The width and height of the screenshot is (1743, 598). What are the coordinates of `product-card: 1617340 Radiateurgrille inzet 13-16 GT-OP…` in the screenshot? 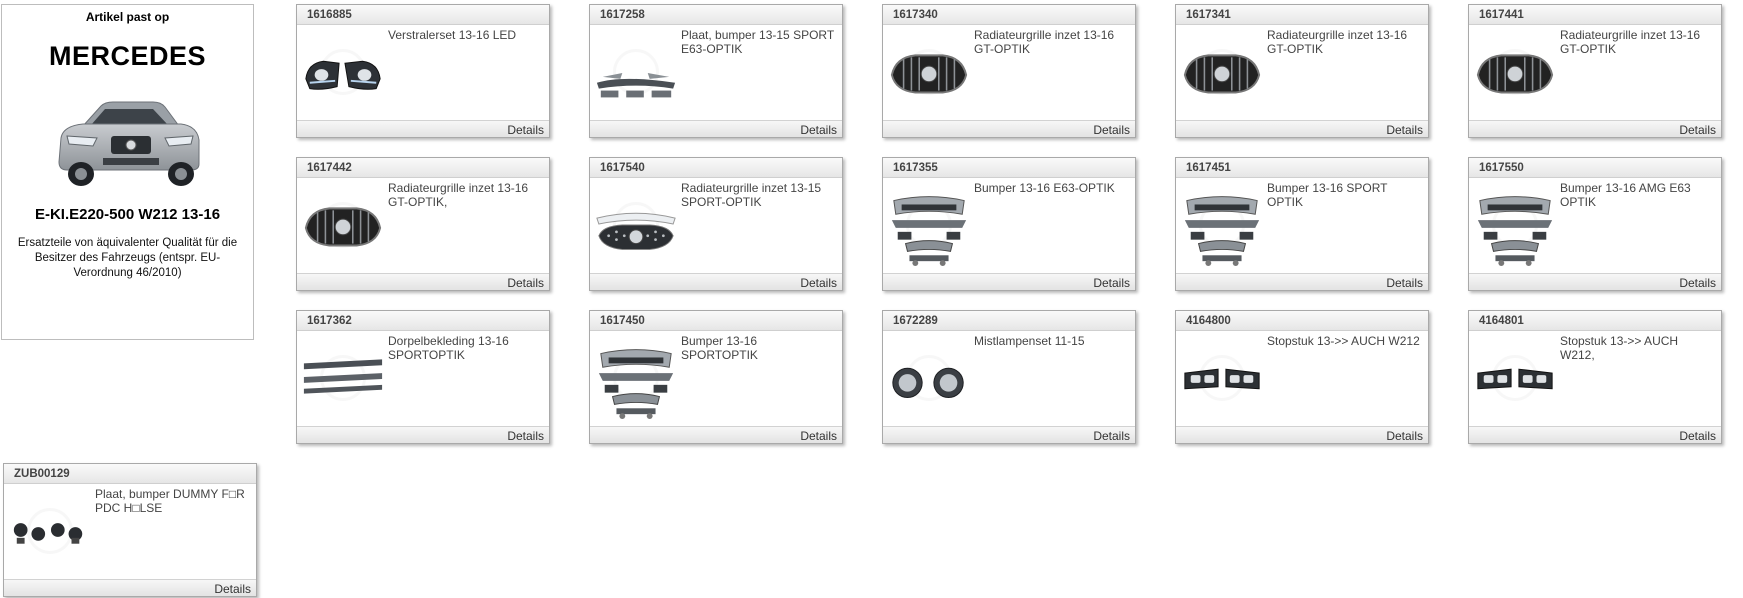 It's located at (1009, 71).